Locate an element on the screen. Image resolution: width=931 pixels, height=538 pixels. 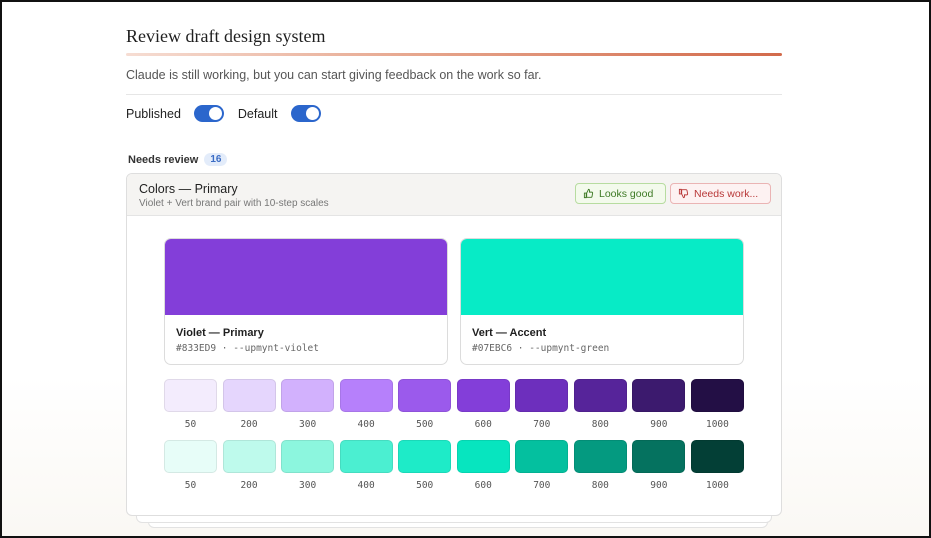
looks-good-button: Looks good is located at coordinates (620, 193).